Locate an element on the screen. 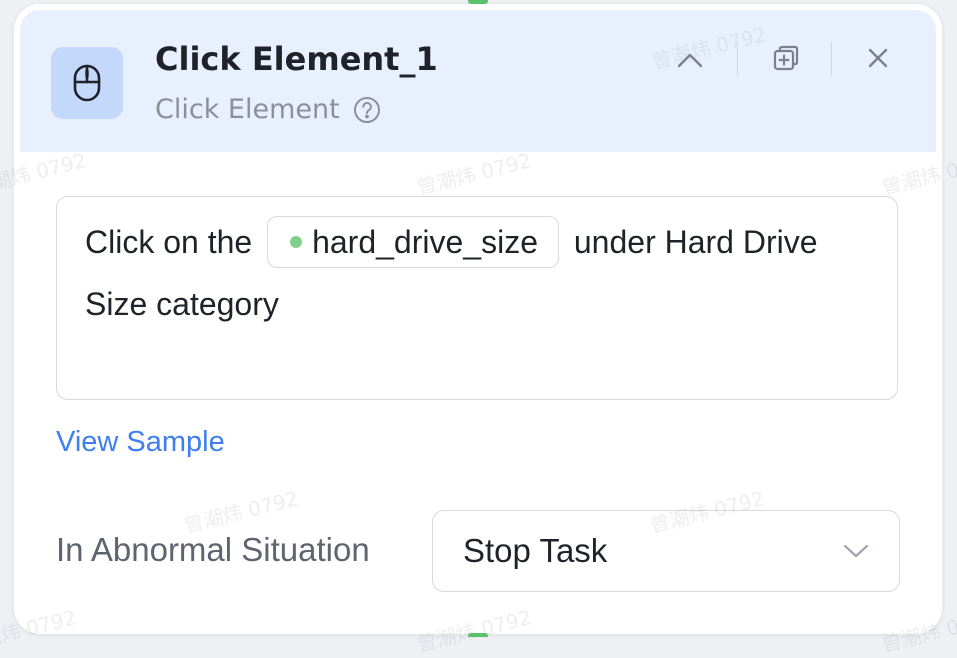  variable-chip: hard_drive_size is located at coordinates (413, 241).